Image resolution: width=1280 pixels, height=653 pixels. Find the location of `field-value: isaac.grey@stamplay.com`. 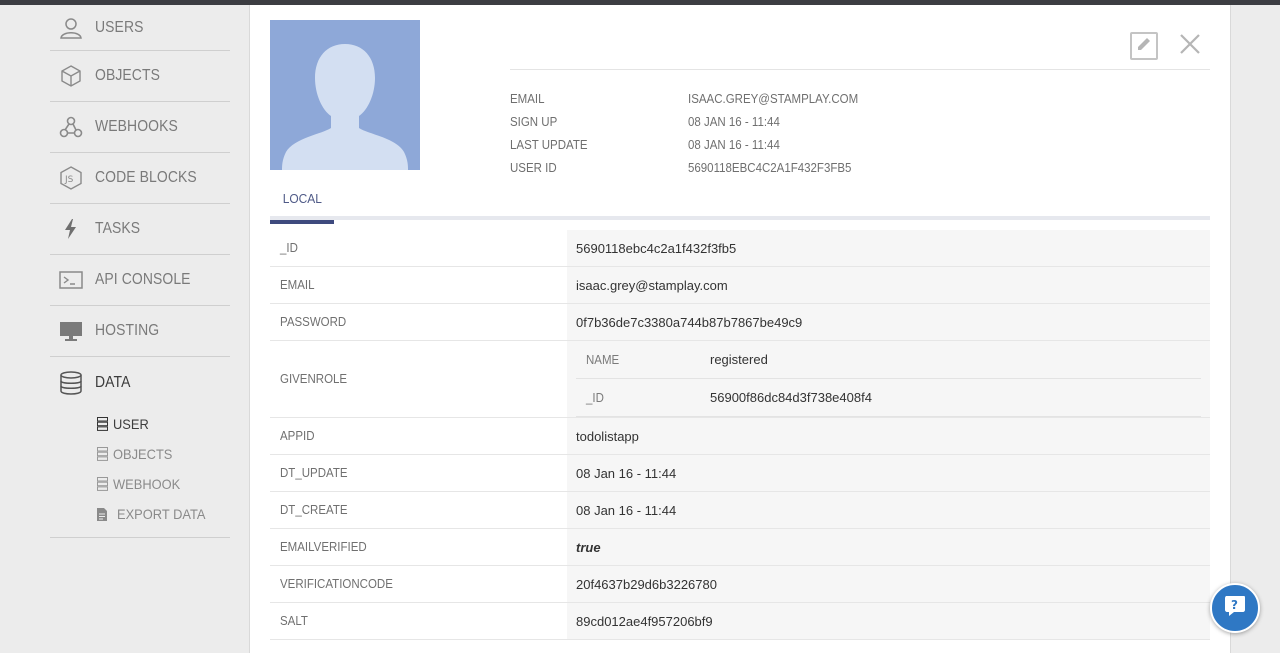

field-value: isaac.grey@stamplay.com is located at coordinates (888, 285).